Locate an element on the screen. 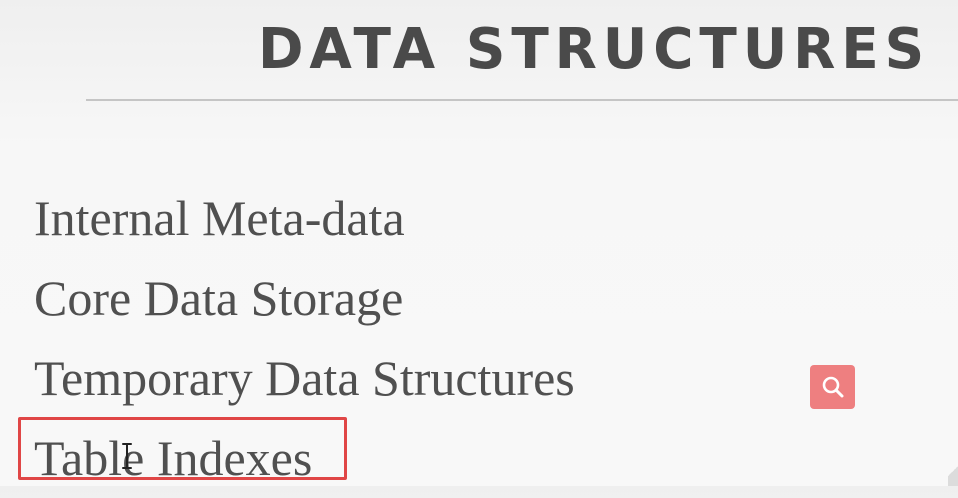 This screenshot has height=498, width=958. topic-item-core-data-storage: Core Data Storage is located at coordinates (304, 298).